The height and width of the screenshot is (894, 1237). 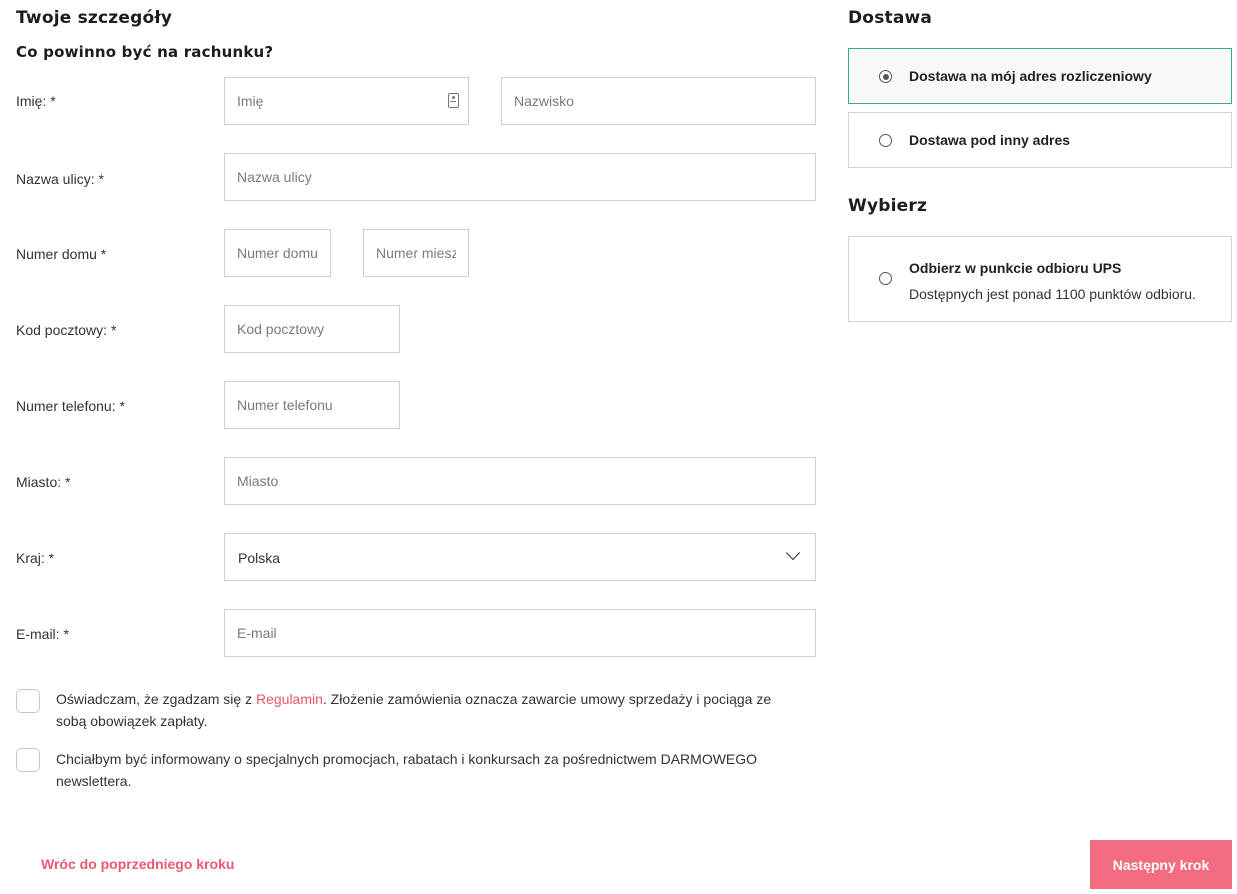 I want to click on phone-label: Numer telefonu: *, so click(x=70, y=406).